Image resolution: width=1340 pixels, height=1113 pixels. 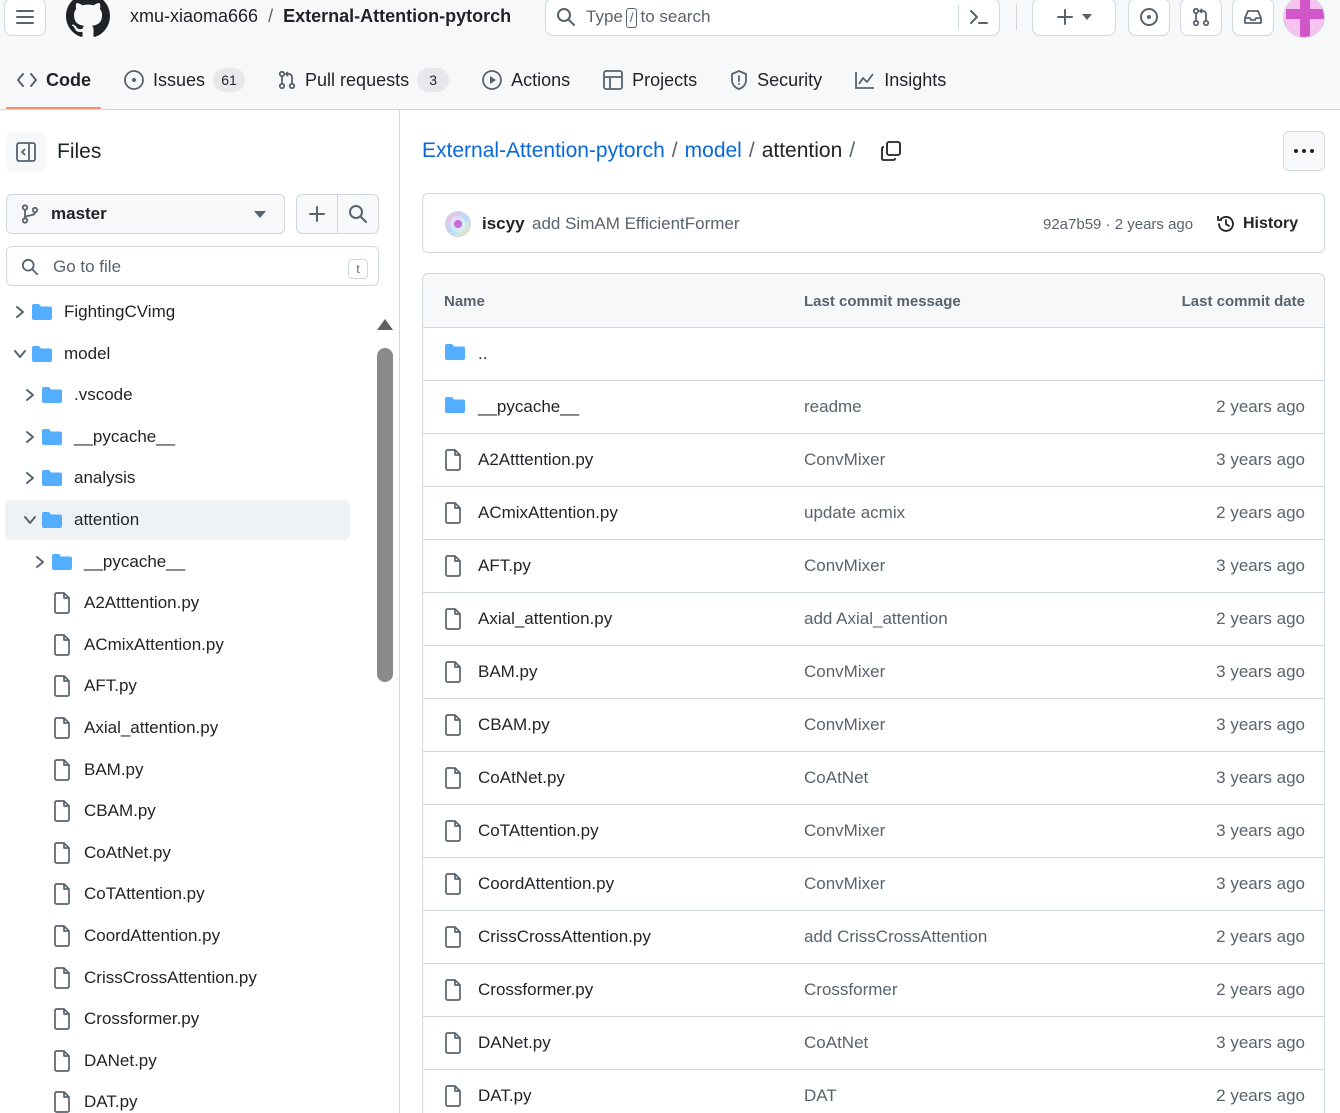 What do you see at coordinates (775, 80) in the screenshot?
I see `tab-security: Security` at bounding box center [775, 80].